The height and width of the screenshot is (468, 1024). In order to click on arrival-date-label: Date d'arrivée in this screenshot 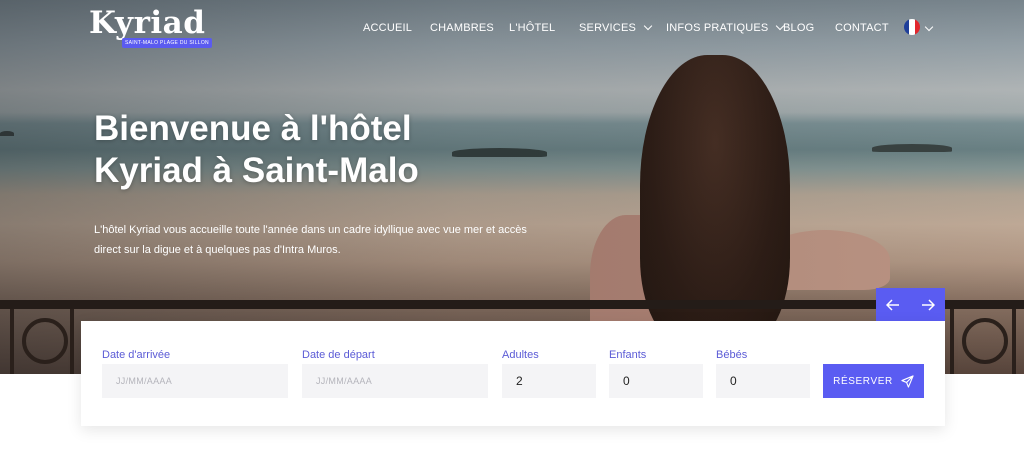, I will do `click(136, 355)`.